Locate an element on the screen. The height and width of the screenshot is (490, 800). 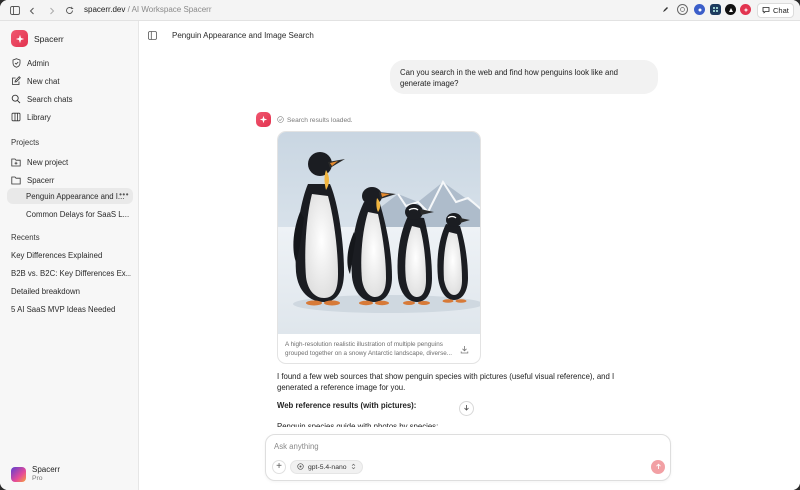
page-title: Penguin Appearance and Image Search is located at coordinates (243, 35).